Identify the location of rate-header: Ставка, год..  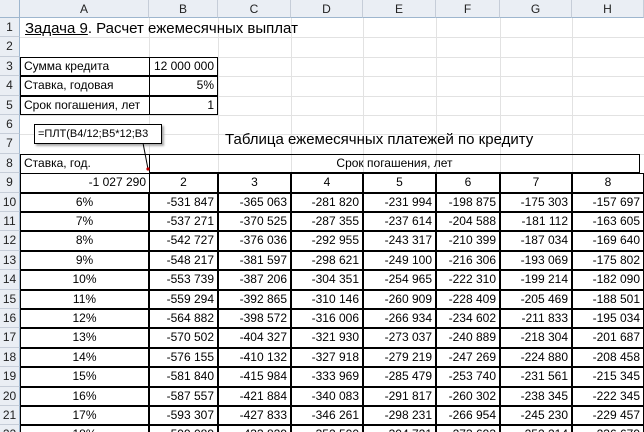
(85, 163).